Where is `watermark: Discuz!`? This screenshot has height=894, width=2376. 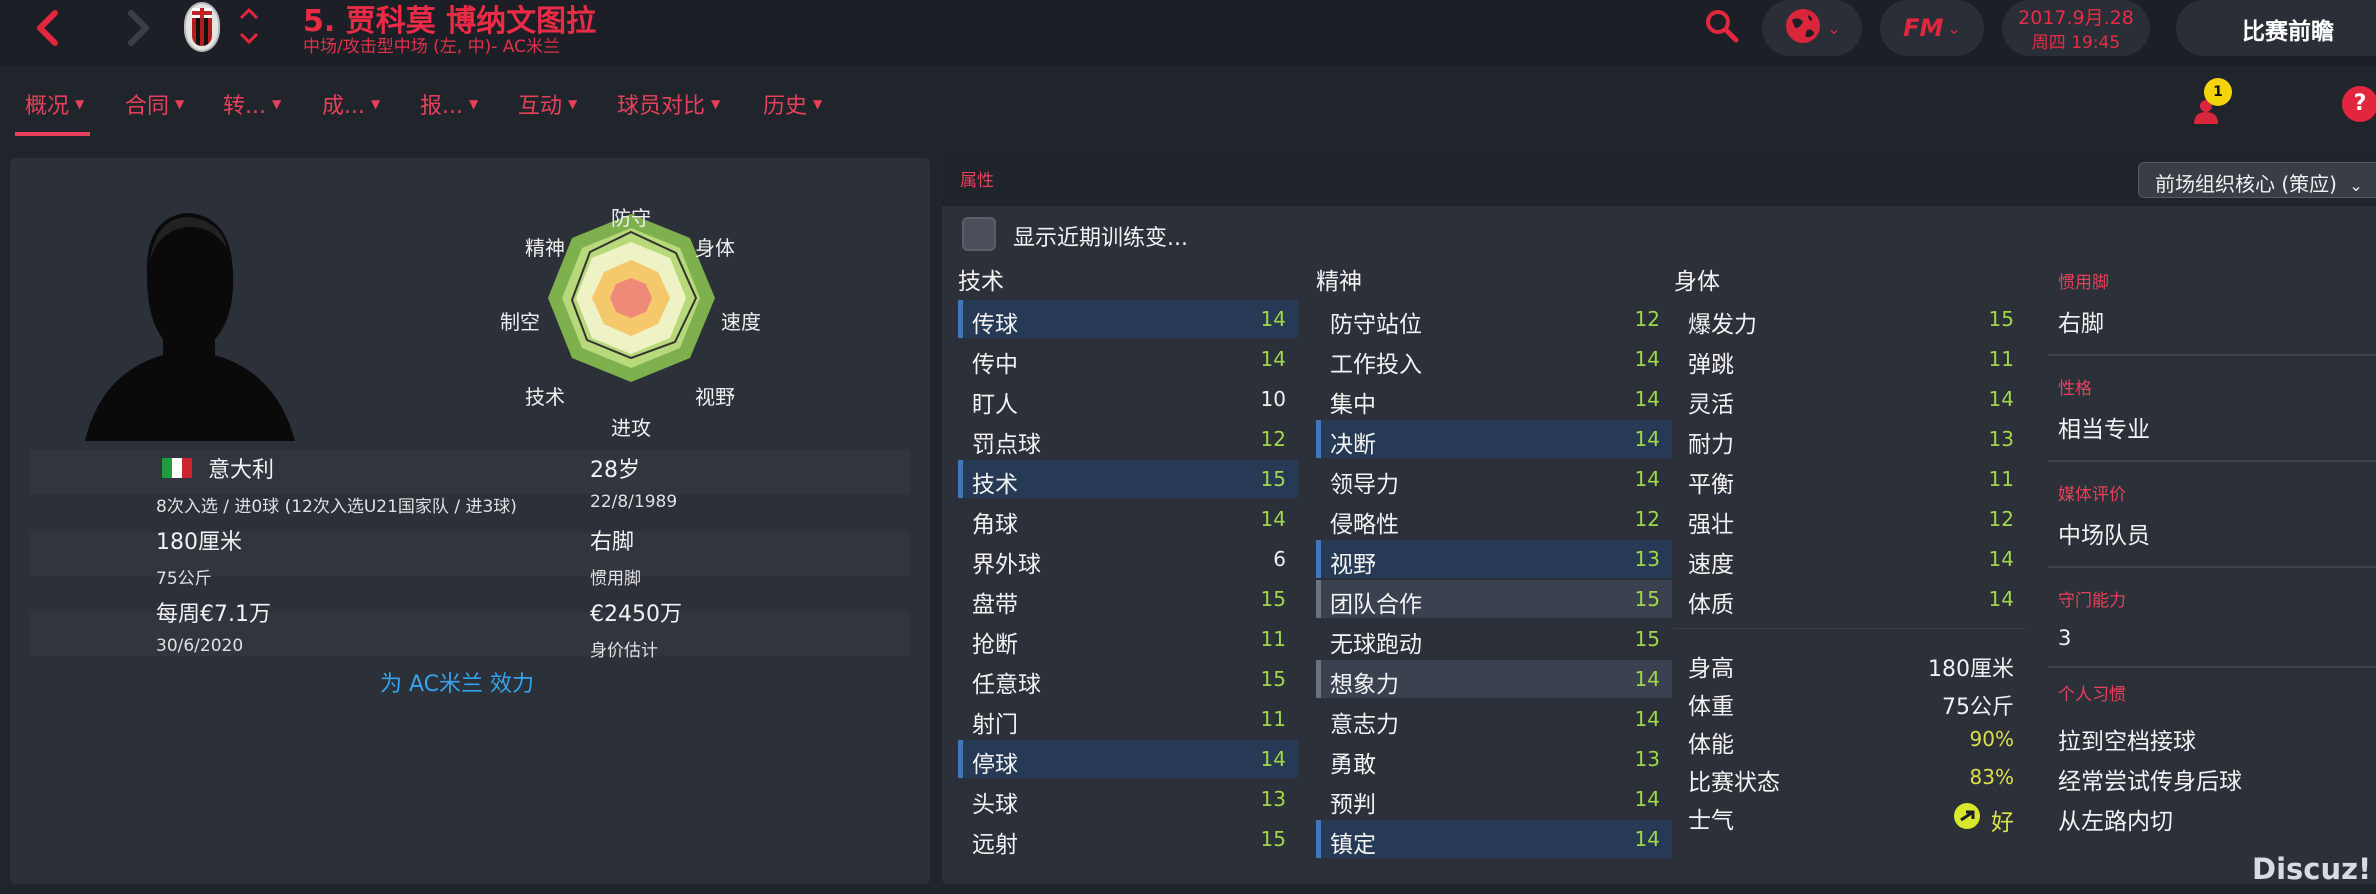
watermark: Discuz! is located at coordinates (2312, 869).